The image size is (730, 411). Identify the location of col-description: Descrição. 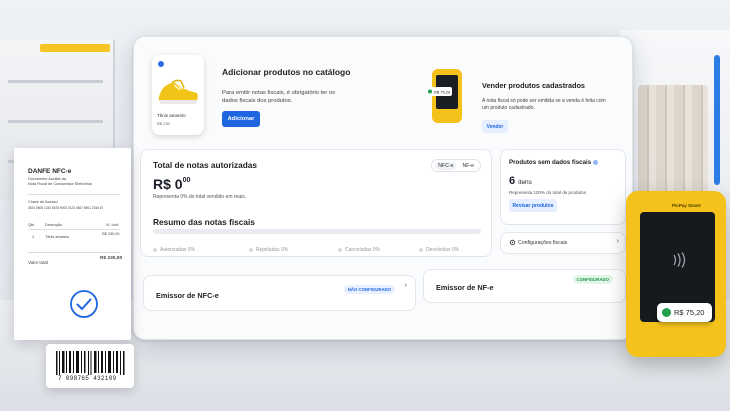
(53, 225).